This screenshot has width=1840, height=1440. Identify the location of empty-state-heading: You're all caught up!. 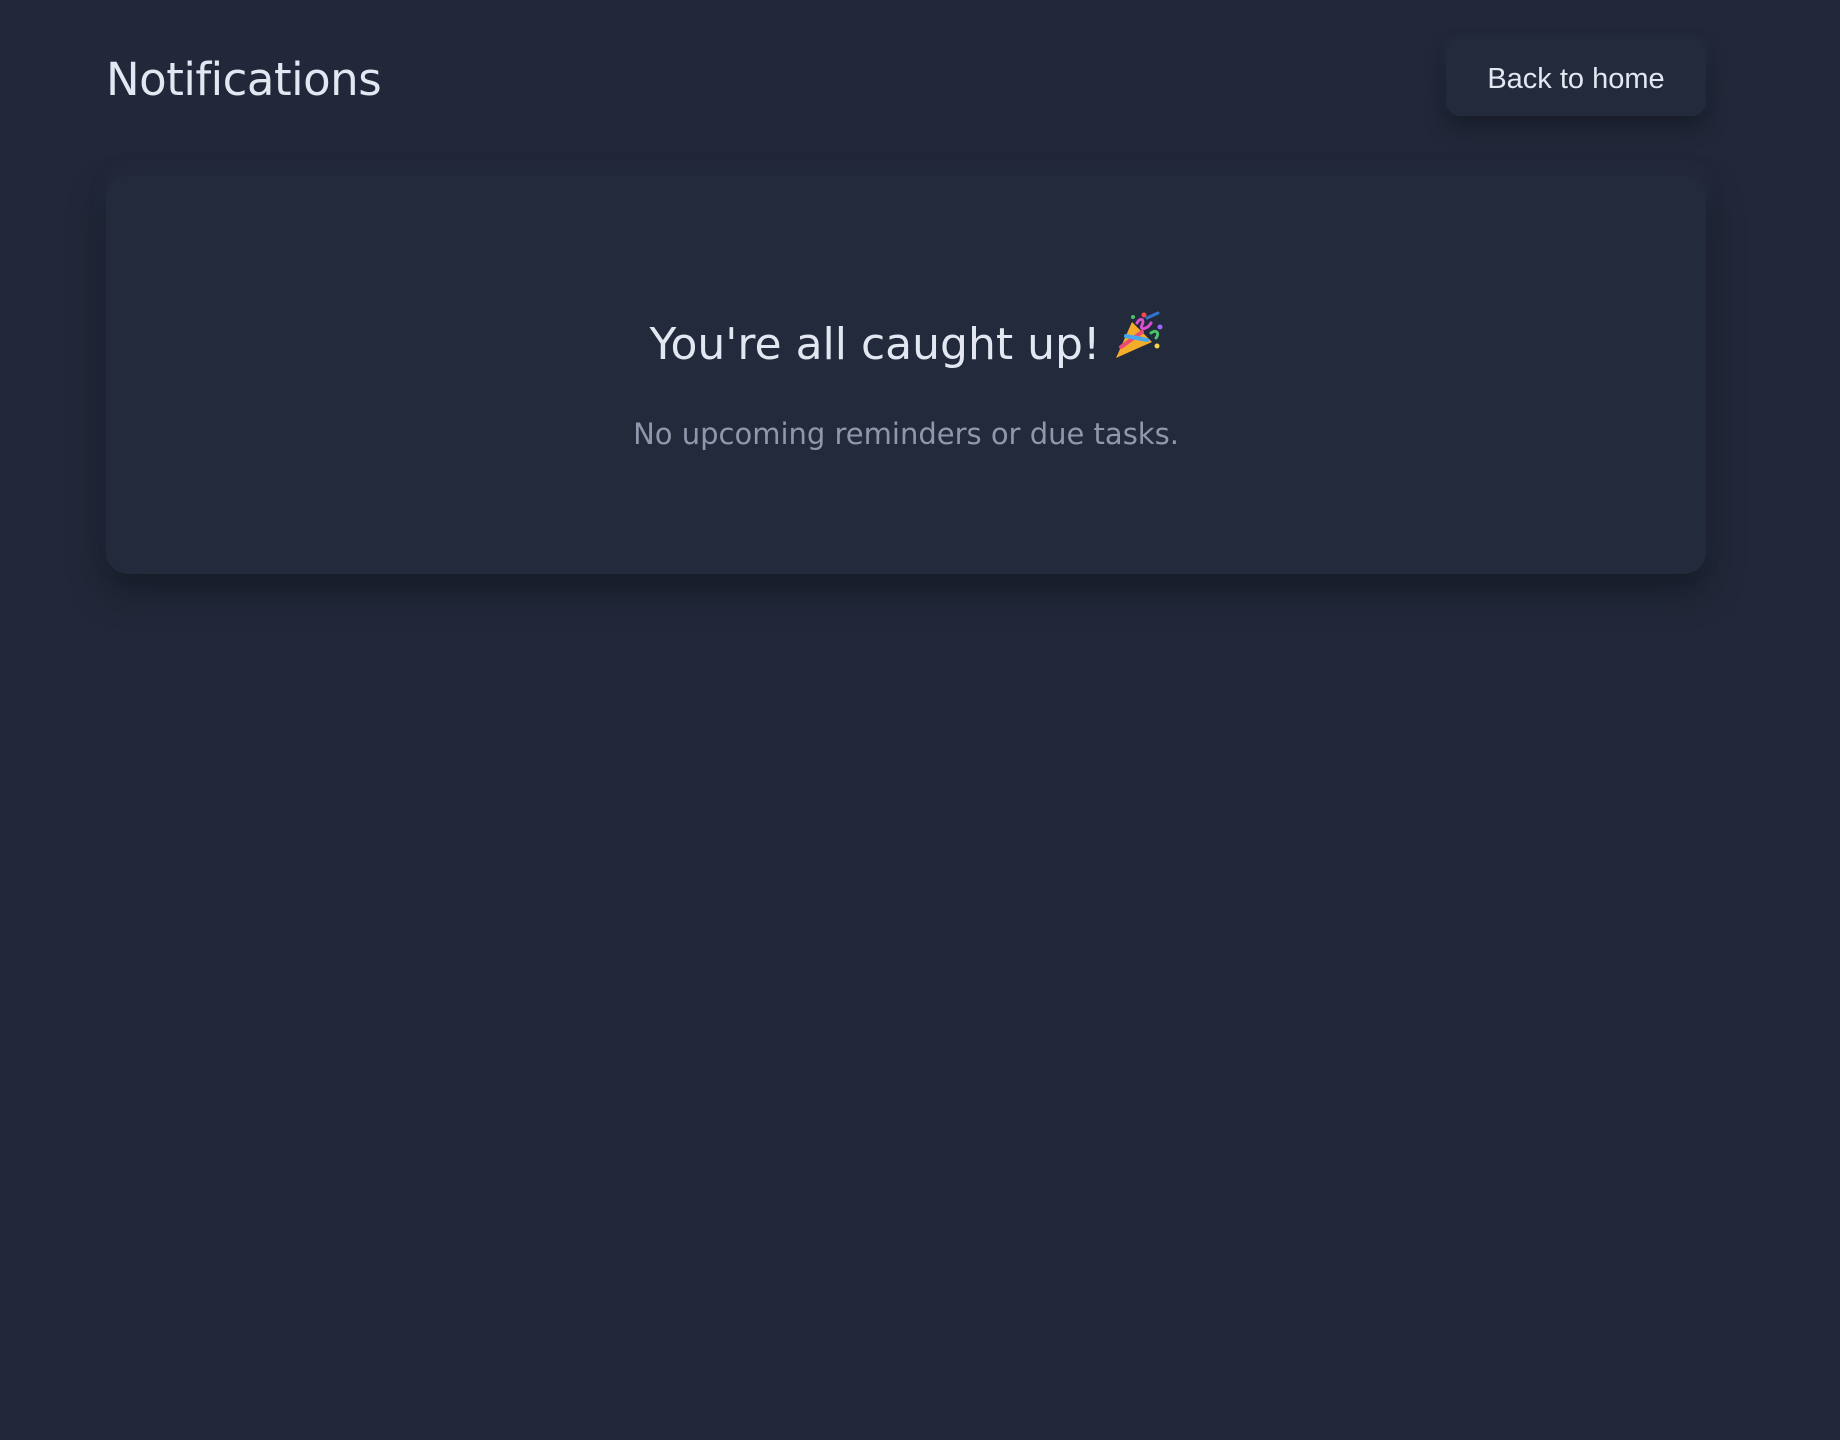
(906, 345).